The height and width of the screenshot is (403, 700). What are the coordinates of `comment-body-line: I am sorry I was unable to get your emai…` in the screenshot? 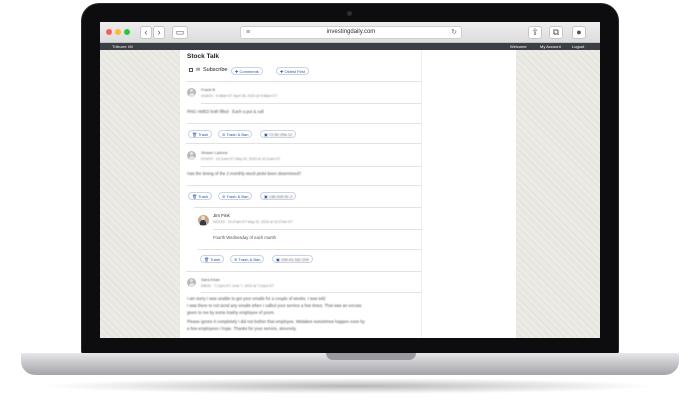 It's located at (256, 298).